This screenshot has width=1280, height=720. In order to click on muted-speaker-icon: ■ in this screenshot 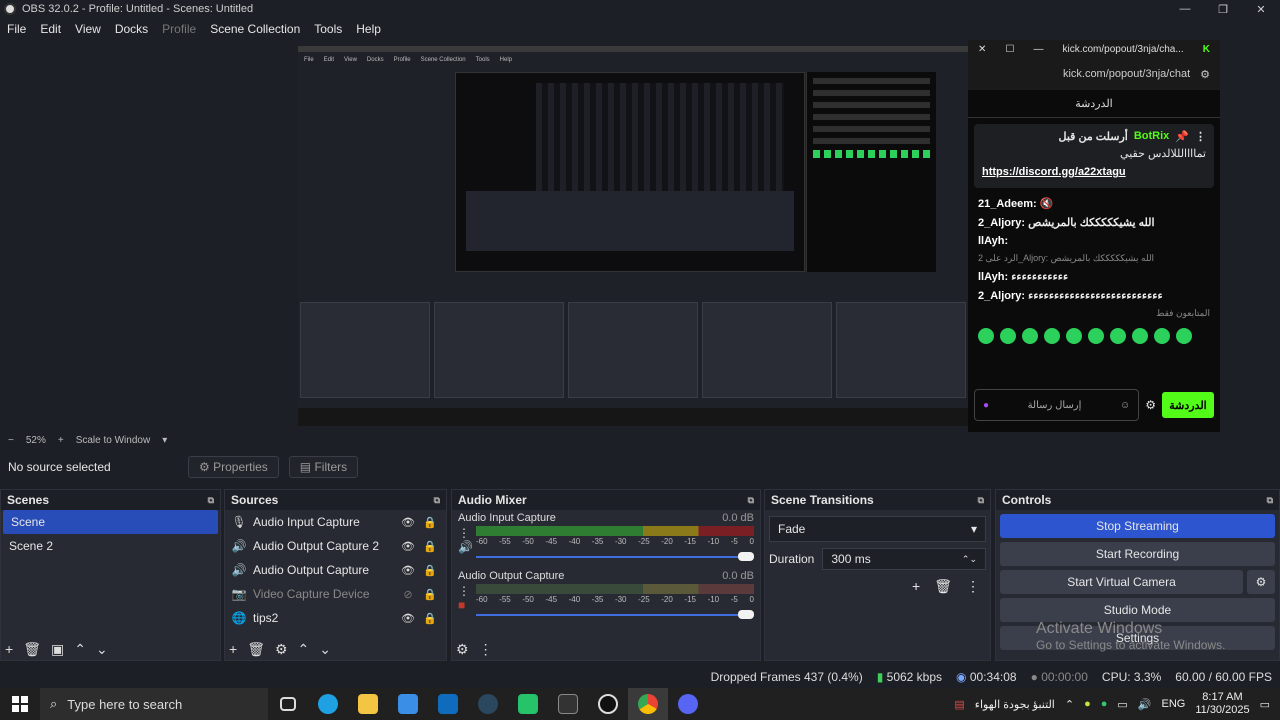, I will do `click(461, 605)`.